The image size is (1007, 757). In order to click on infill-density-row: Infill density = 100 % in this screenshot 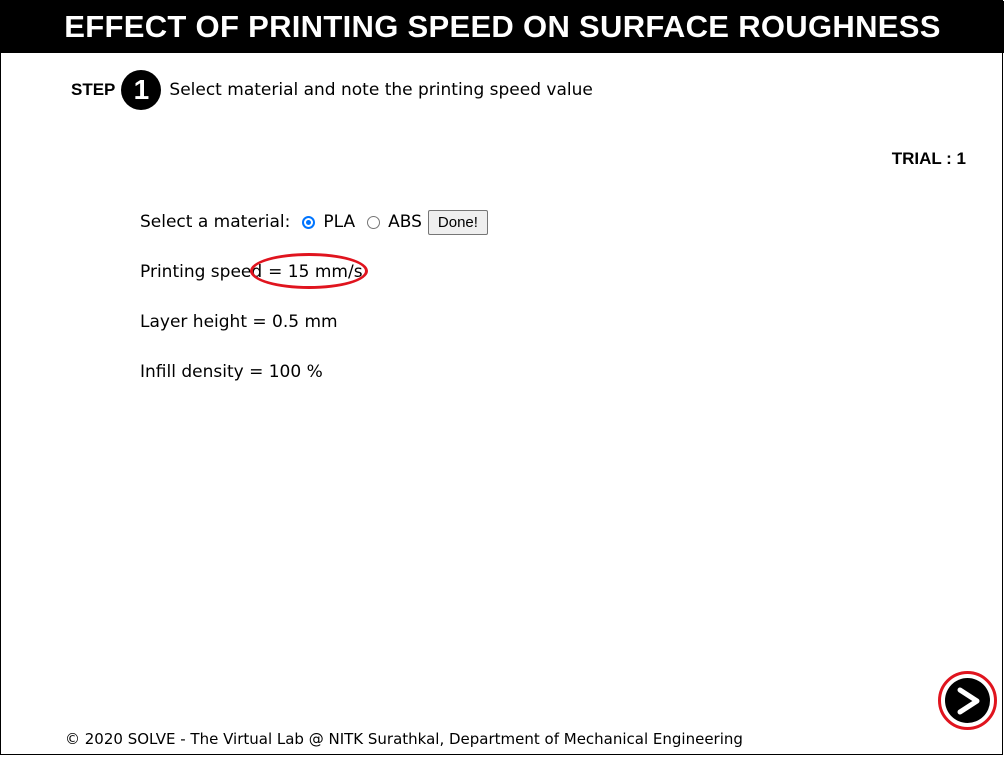, I will do `click(314, 372)`.